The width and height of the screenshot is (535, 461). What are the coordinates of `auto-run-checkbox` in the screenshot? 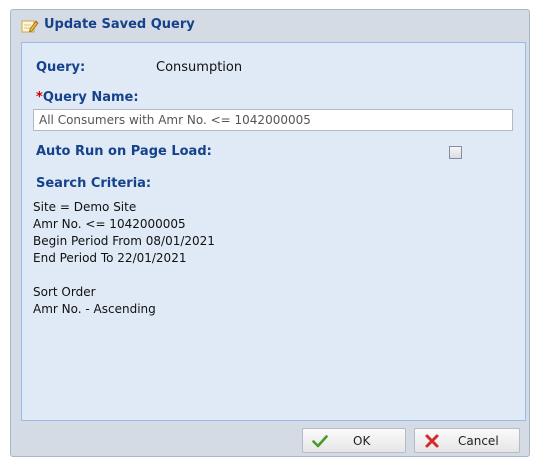 It's located at (455, 152).